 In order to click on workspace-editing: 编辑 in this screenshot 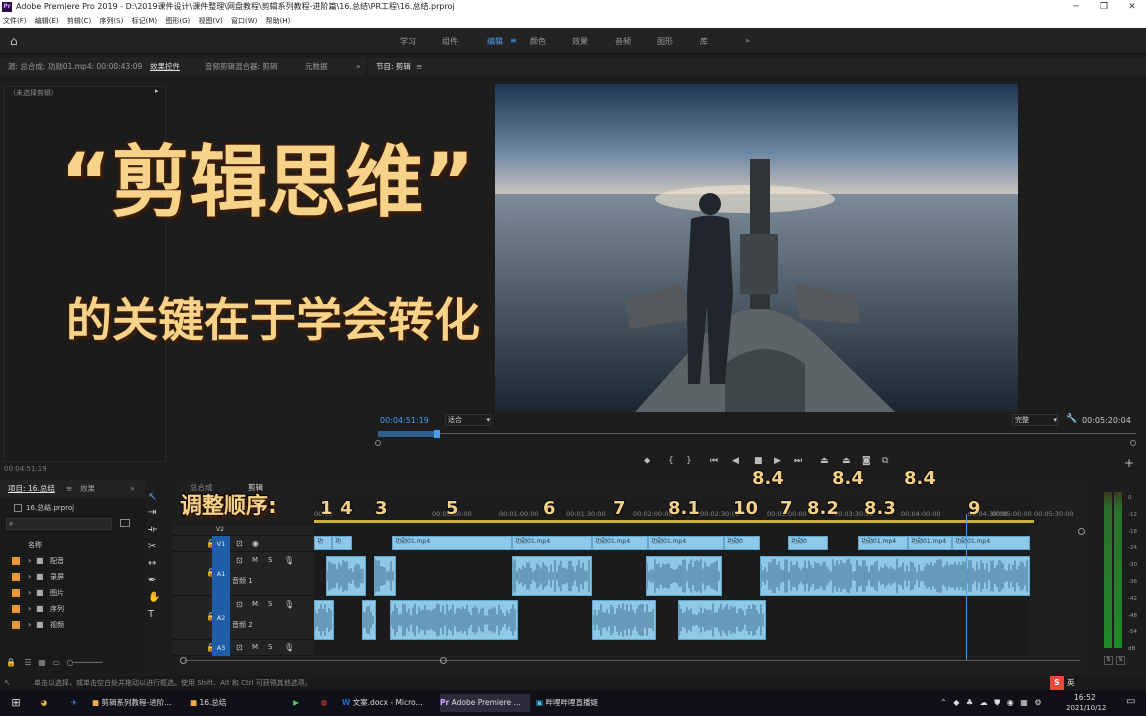, I will do `click(495, 41)`.